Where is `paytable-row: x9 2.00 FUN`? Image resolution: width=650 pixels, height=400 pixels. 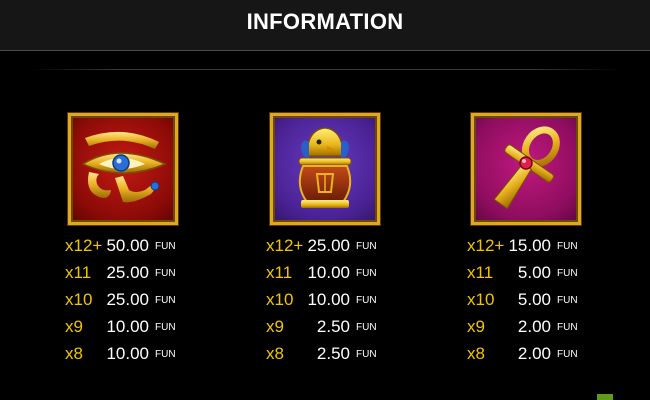
paytable-row: x9 2.00 FUN is located at coordinates (537, 326).